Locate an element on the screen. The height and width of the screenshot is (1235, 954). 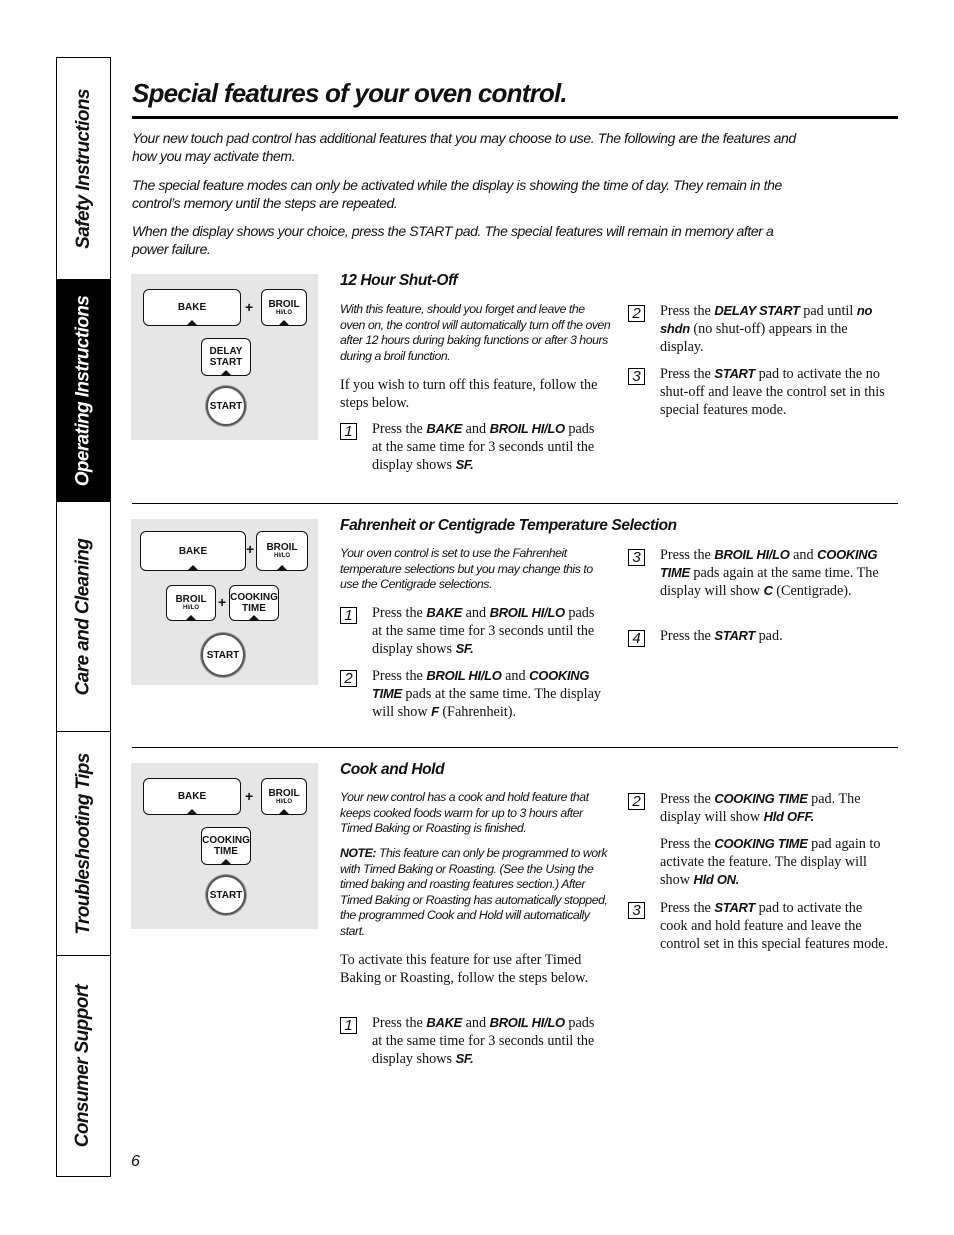
tab-consumer-support: Consumer Support is located at coordinates (83, 1066).